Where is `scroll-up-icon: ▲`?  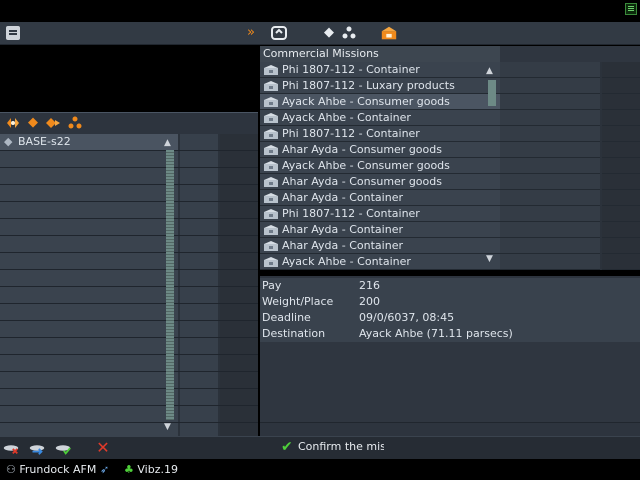 scroll-up-icon: ▲ is located at coordinates (167, 143).